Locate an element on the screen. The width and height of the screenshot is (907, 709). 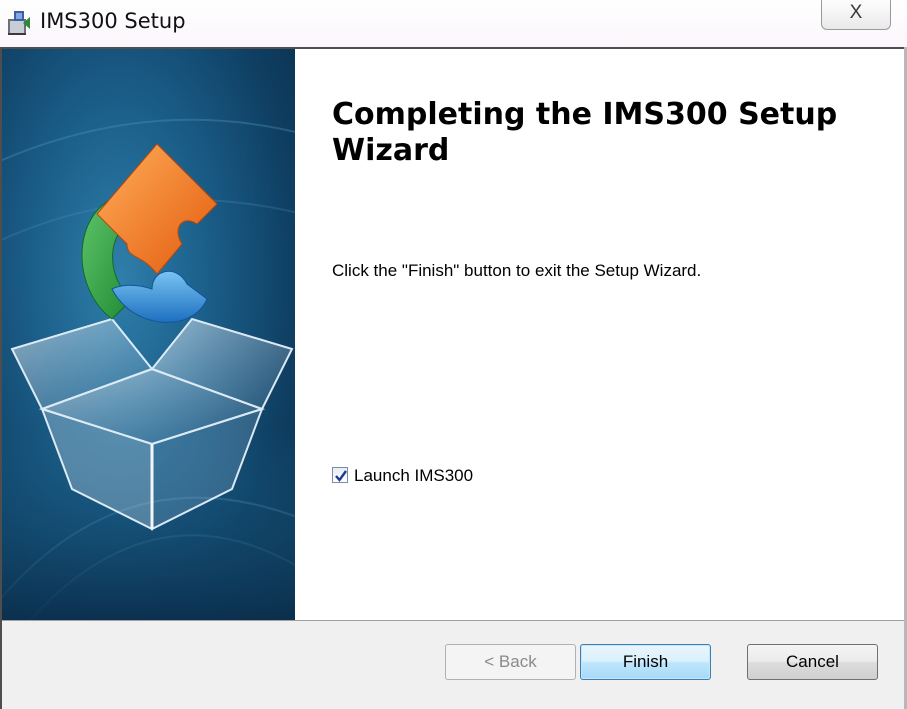
launch-checkbox is located at coordinates (340, 475).